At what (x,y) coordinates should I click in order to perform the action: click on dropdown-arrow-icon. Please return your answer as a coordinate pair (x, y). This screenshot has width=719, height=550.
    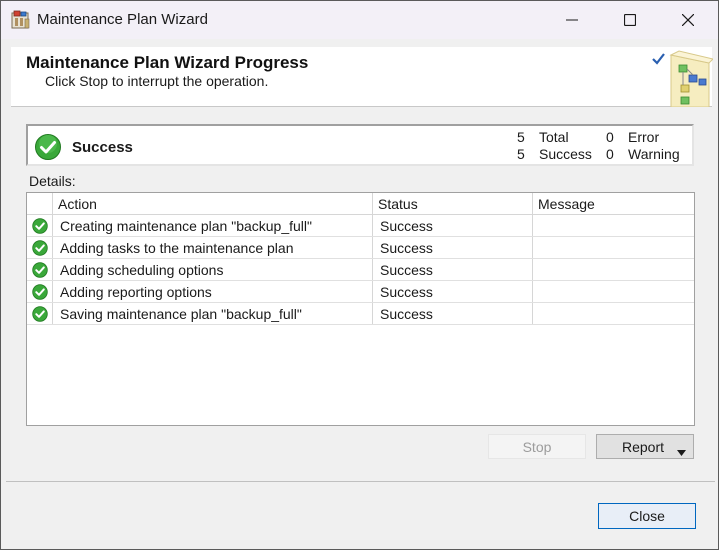
    Looking at the image, I should click on (681, 451).